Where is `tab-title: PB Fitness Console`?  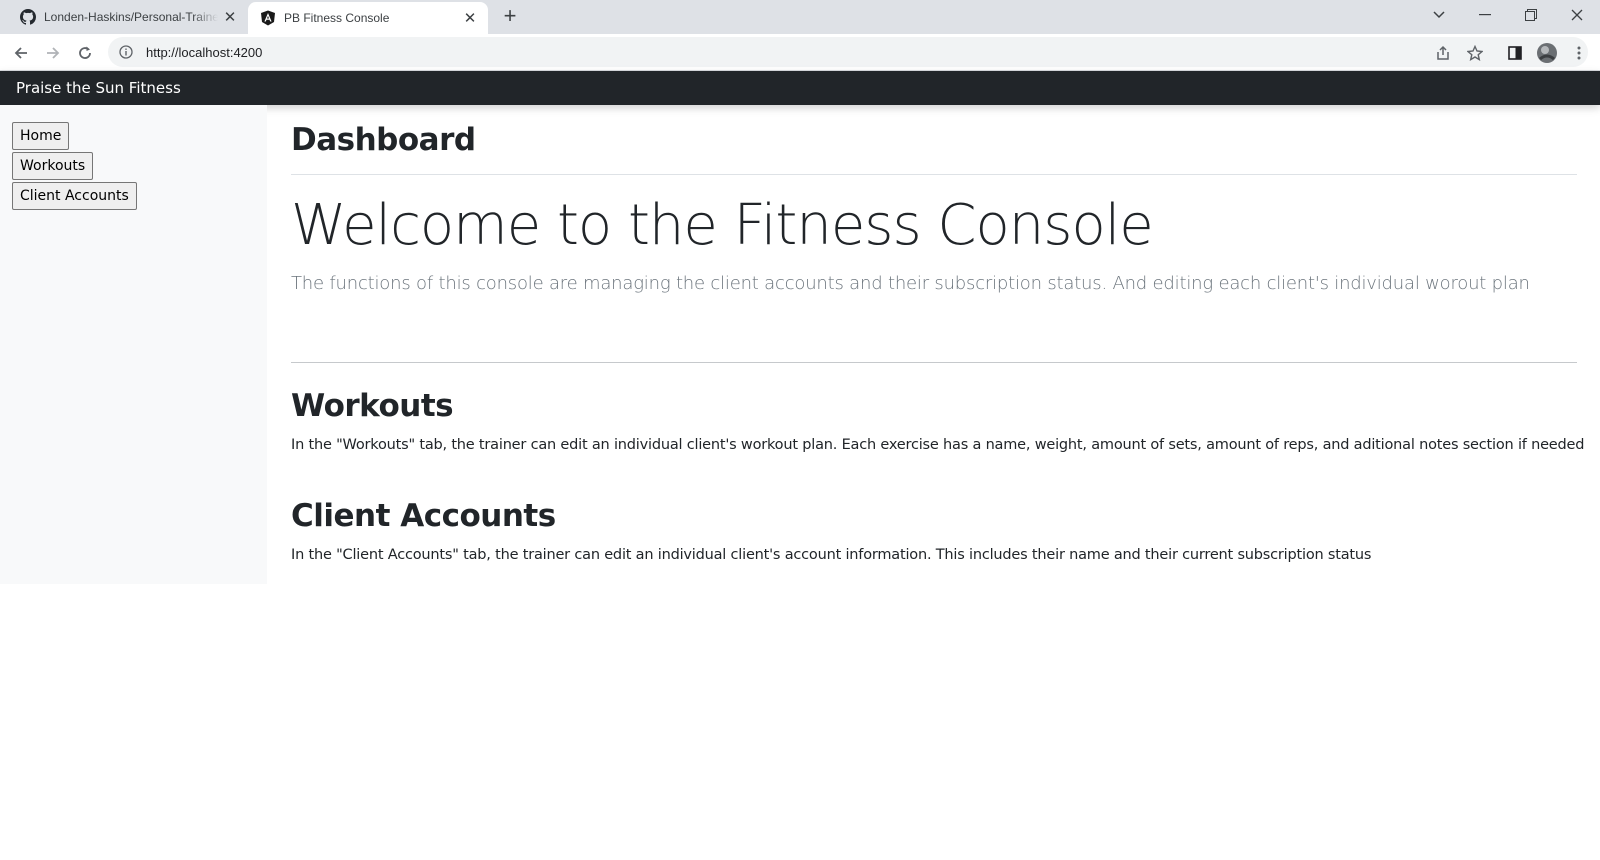 tab-title: PB Fitness Console is located at coordinates (337, 18).